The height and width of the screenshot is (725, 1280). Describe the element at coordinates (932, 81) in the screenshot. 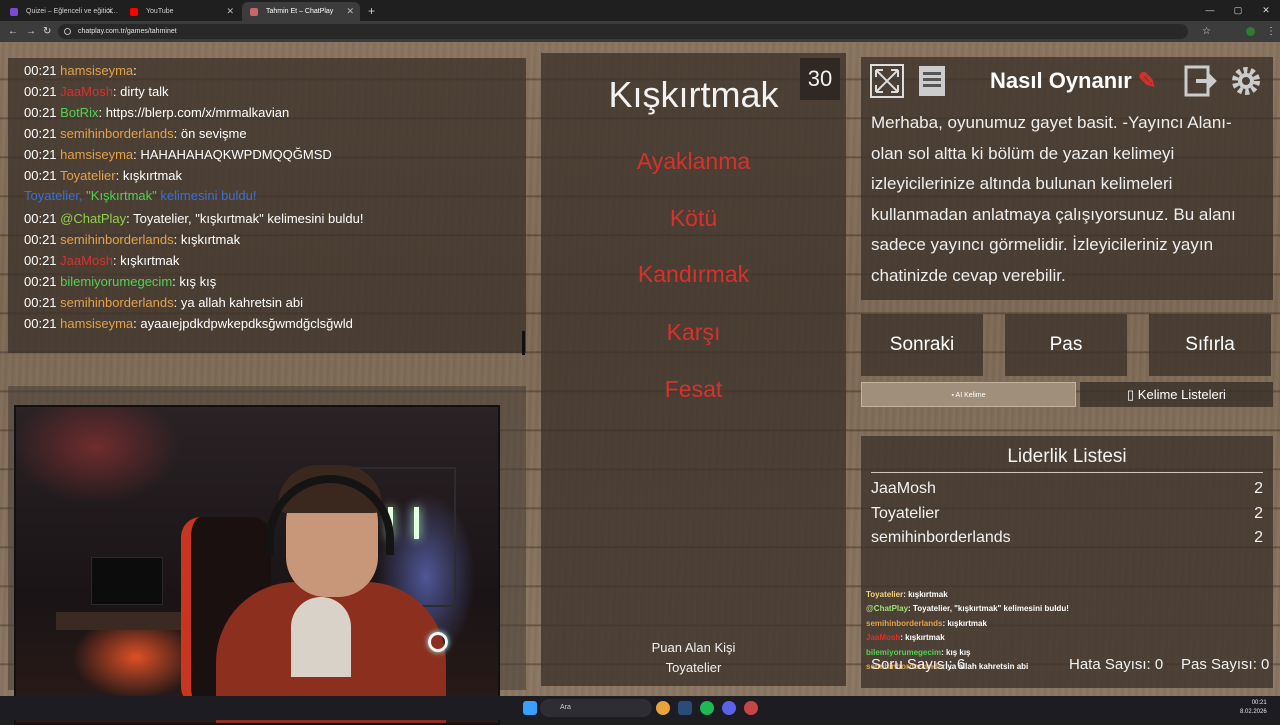

I see `document-icon` at that location.